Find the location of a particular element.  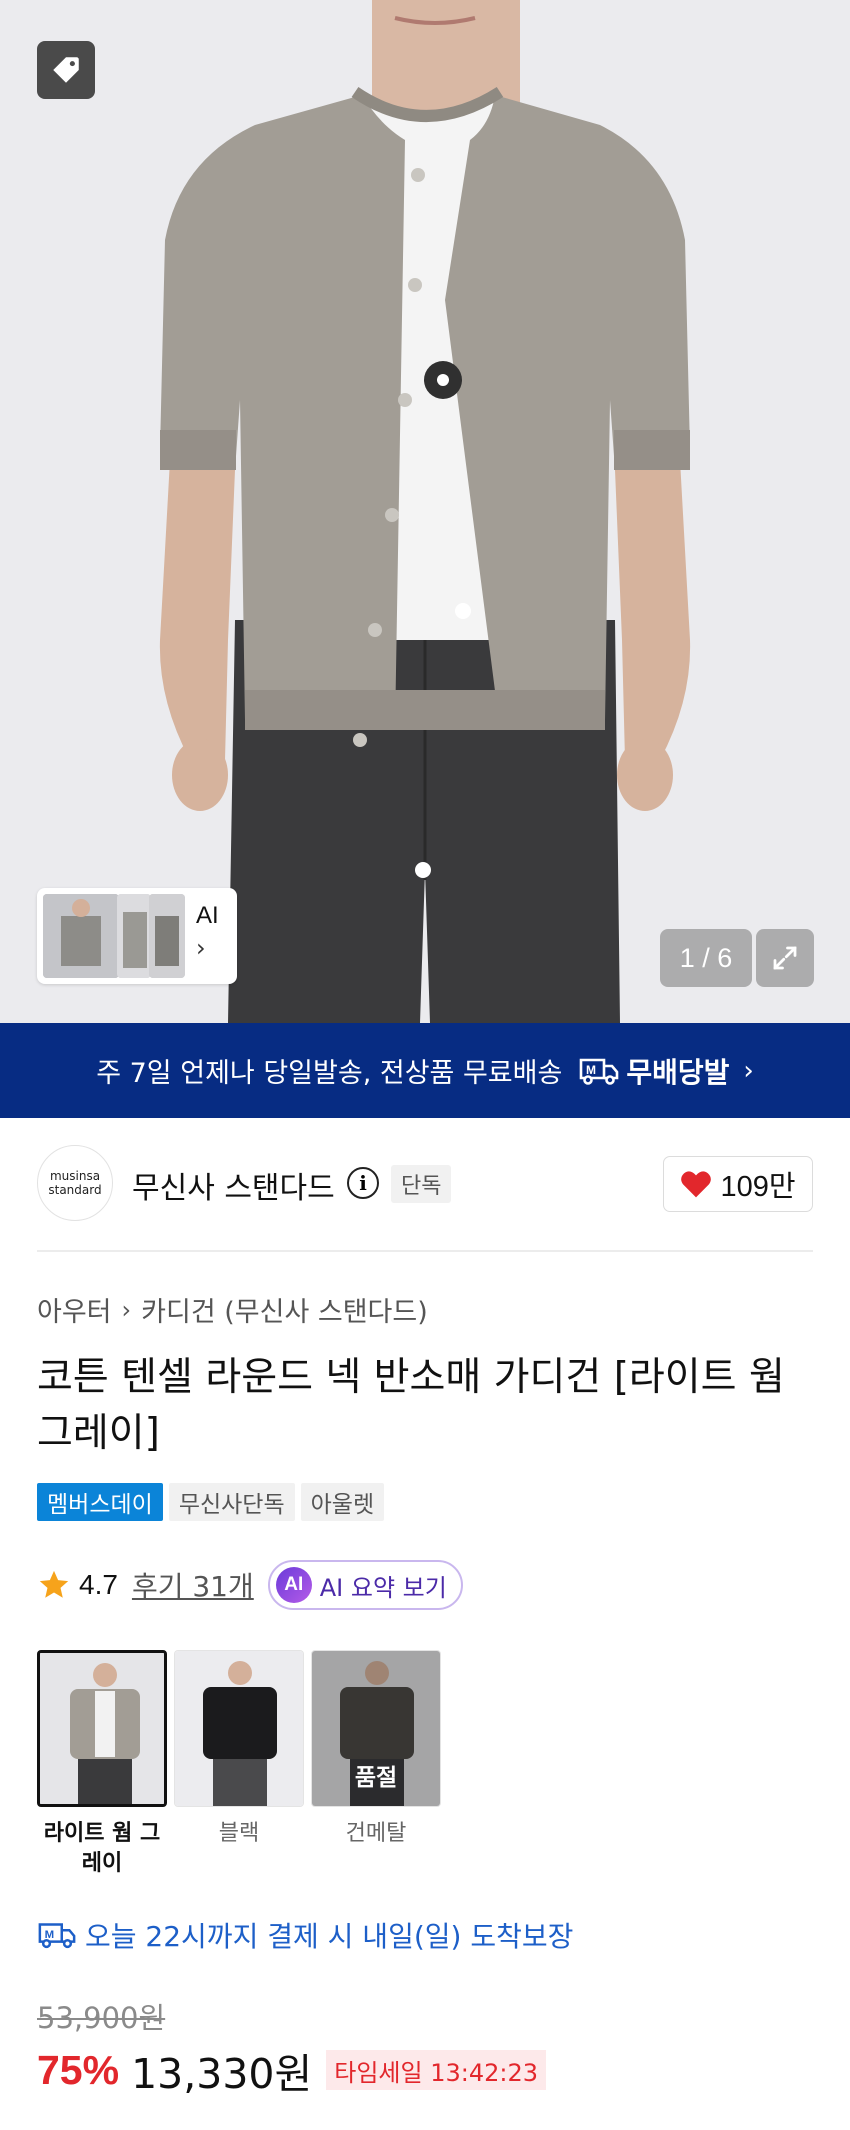

color-option-light-warm-gray: 라이트 웜 그레이 is located at coordinates (102, 1764).